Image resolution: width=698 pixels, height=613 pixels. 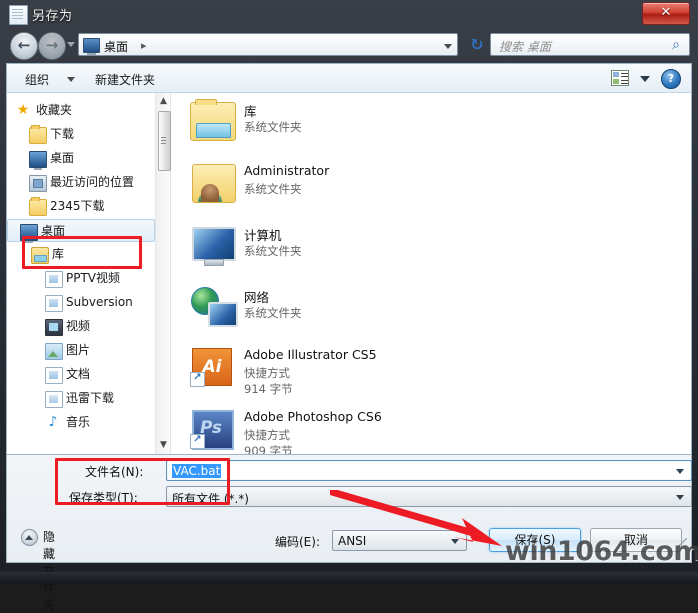 What do you see at coordinates (163, 445) in the screenshot?
I see `scroll-down-icon: ▼` at bounding box center [163, 445].